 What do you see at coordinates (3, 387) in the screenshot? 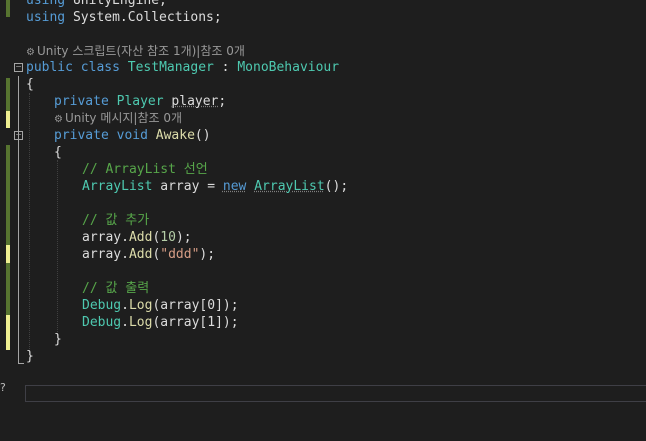
I see `margin-glyph: ?` at bounding box center [3, 387].